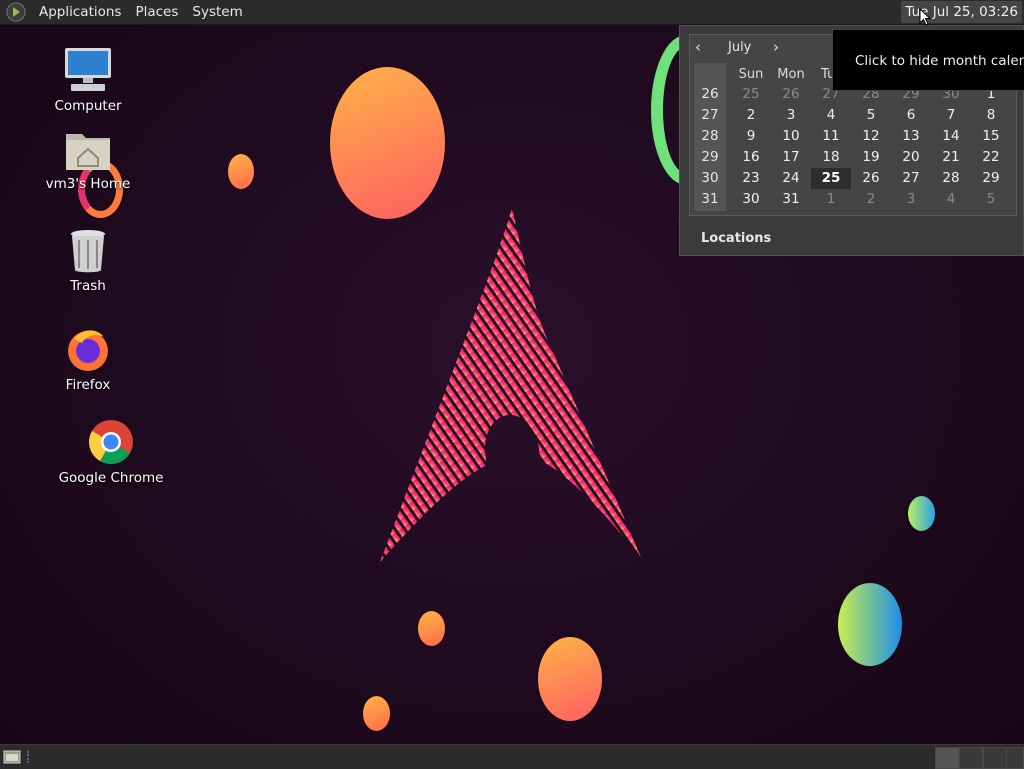  What do you see at coordinates (111, 442) in the screenshot?
I see `chrome-icon` at bounding box center [111, 442].